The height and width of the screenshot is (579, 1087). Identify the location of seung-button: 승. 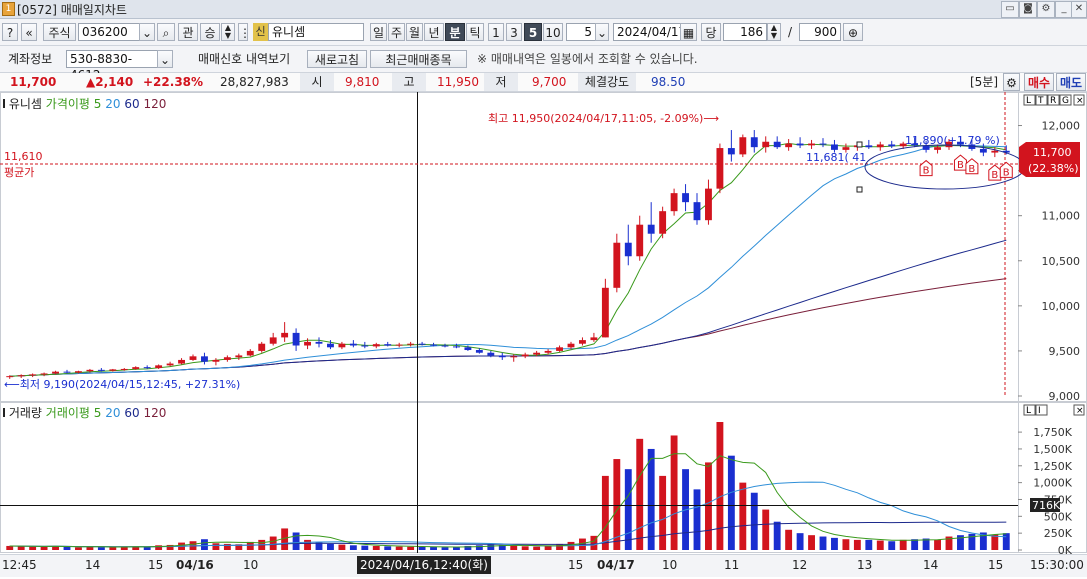
(210, 32).